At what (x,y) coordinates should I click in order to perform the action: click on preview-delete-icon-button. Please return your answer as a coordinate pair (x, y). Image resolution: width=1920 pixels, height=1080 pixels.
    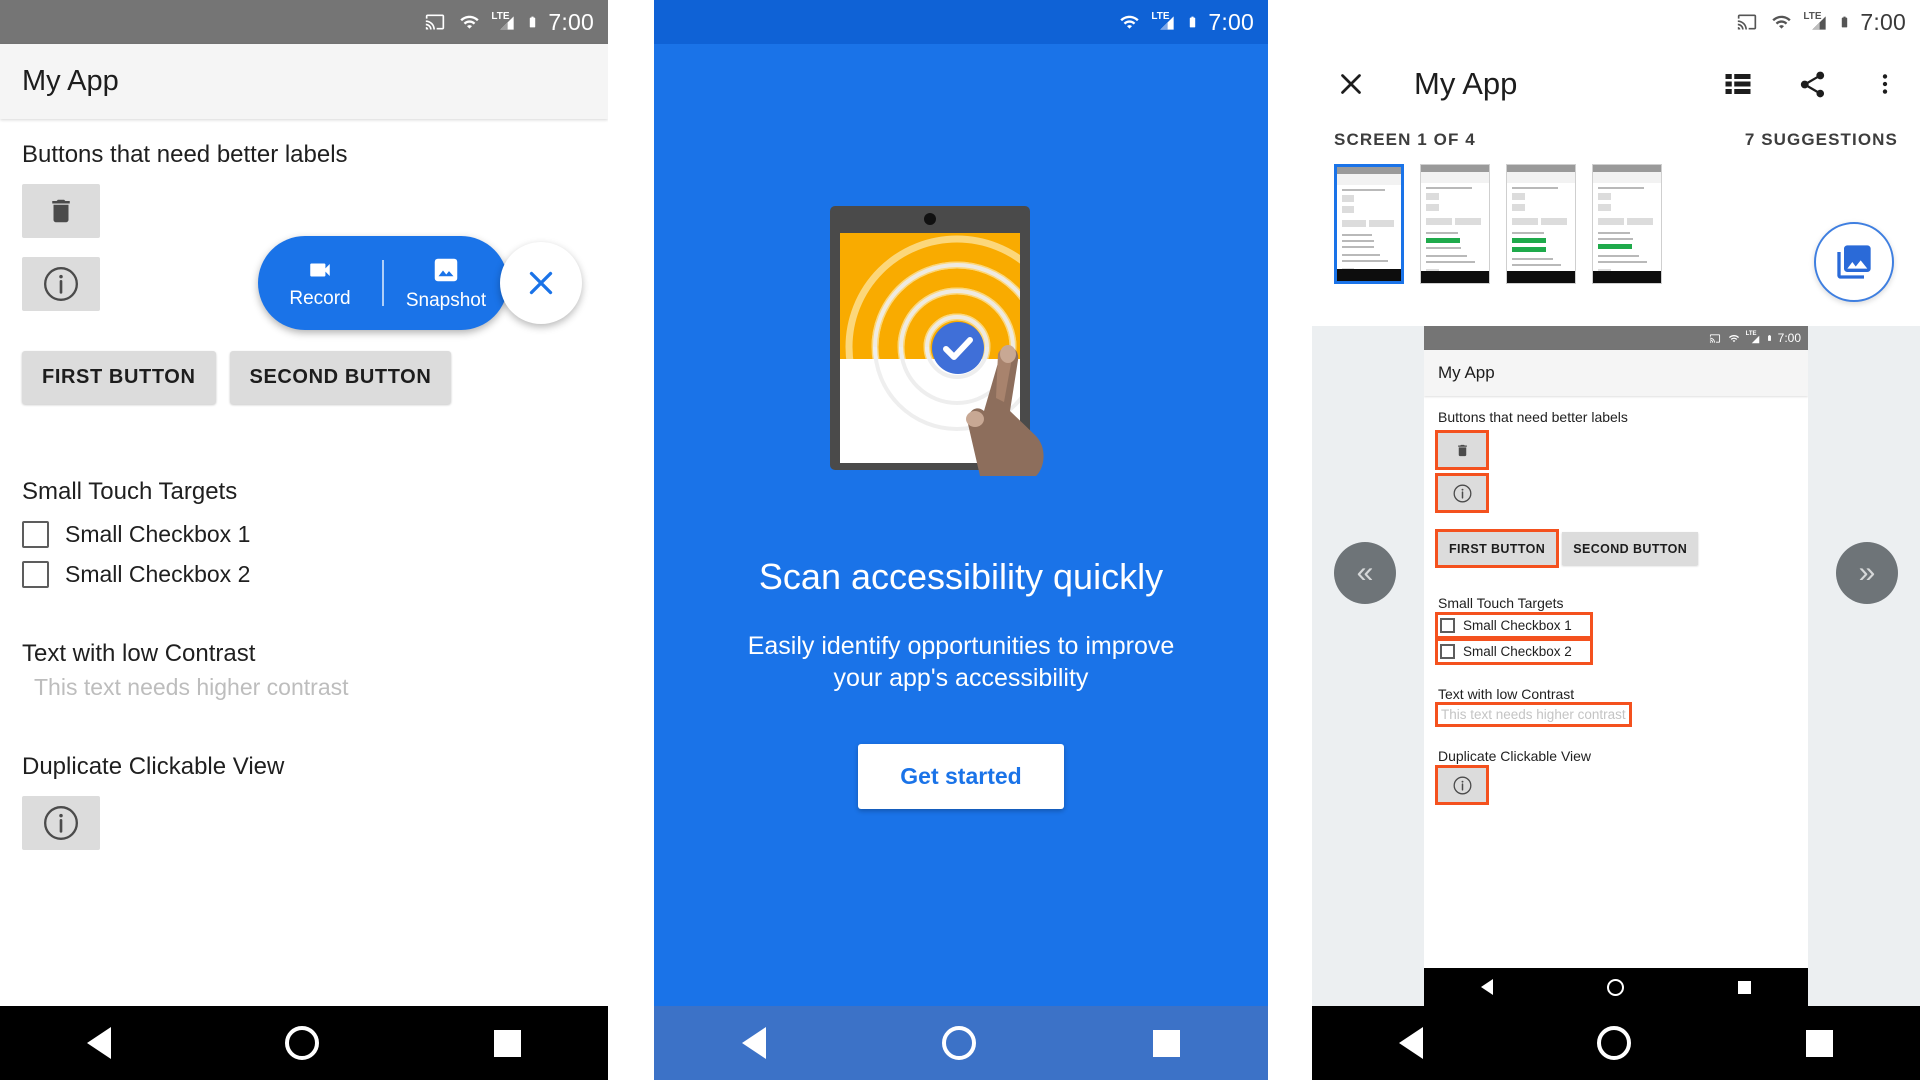
    Looking at the image, I should click on (1462, 450).